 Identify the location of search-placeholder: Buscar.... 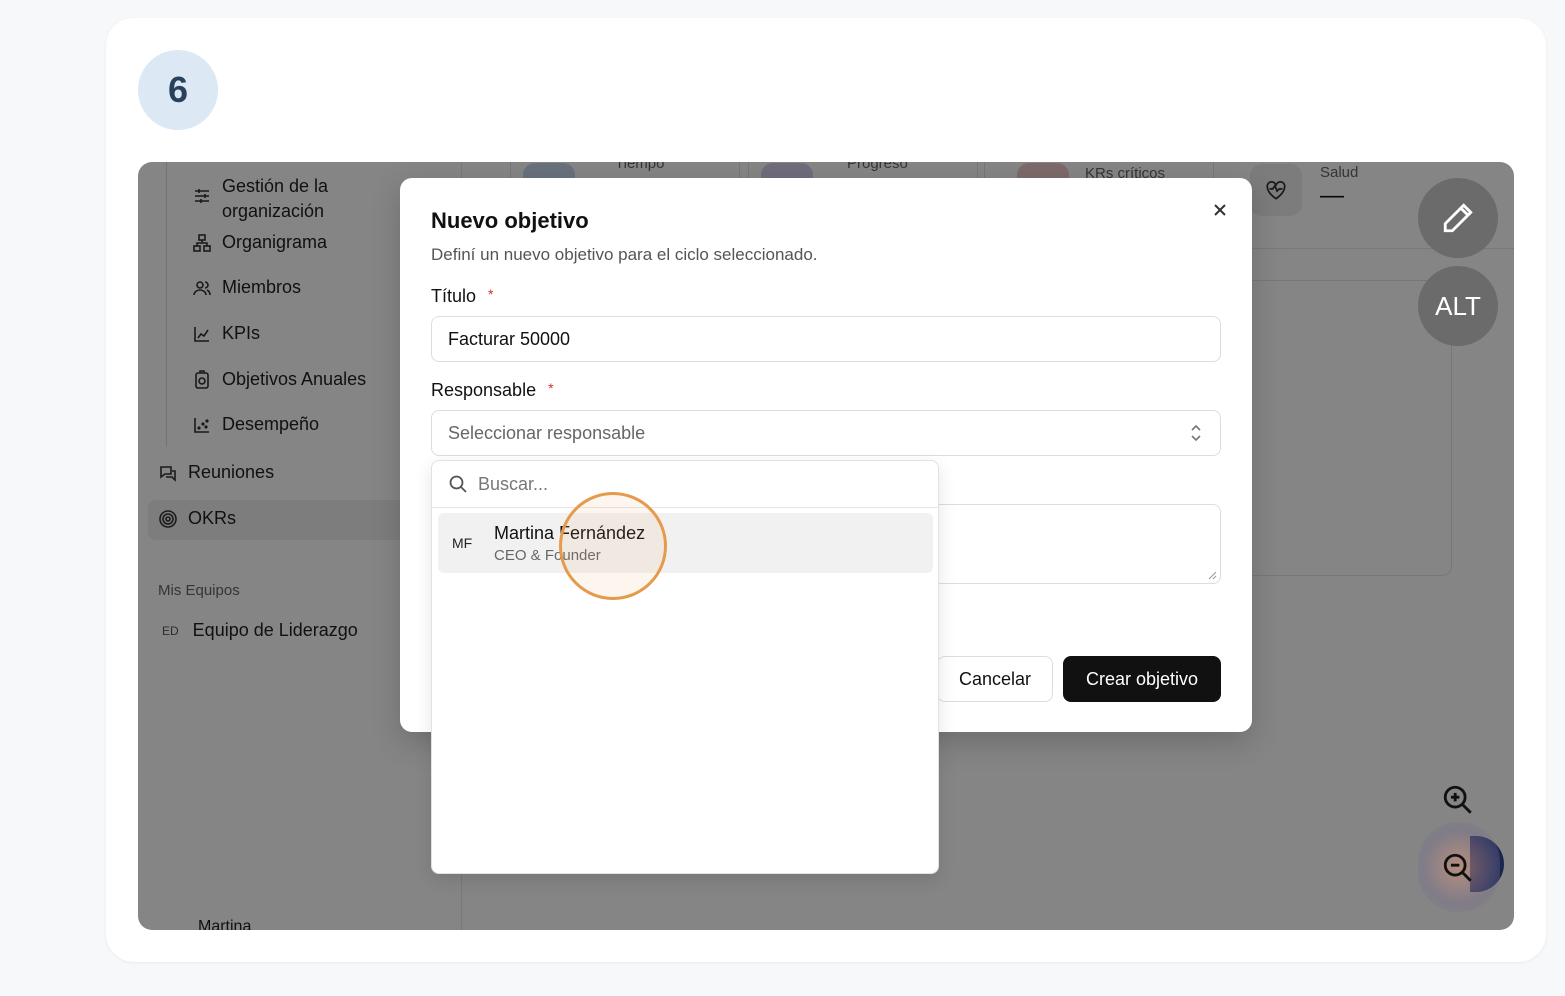
(513, 483).